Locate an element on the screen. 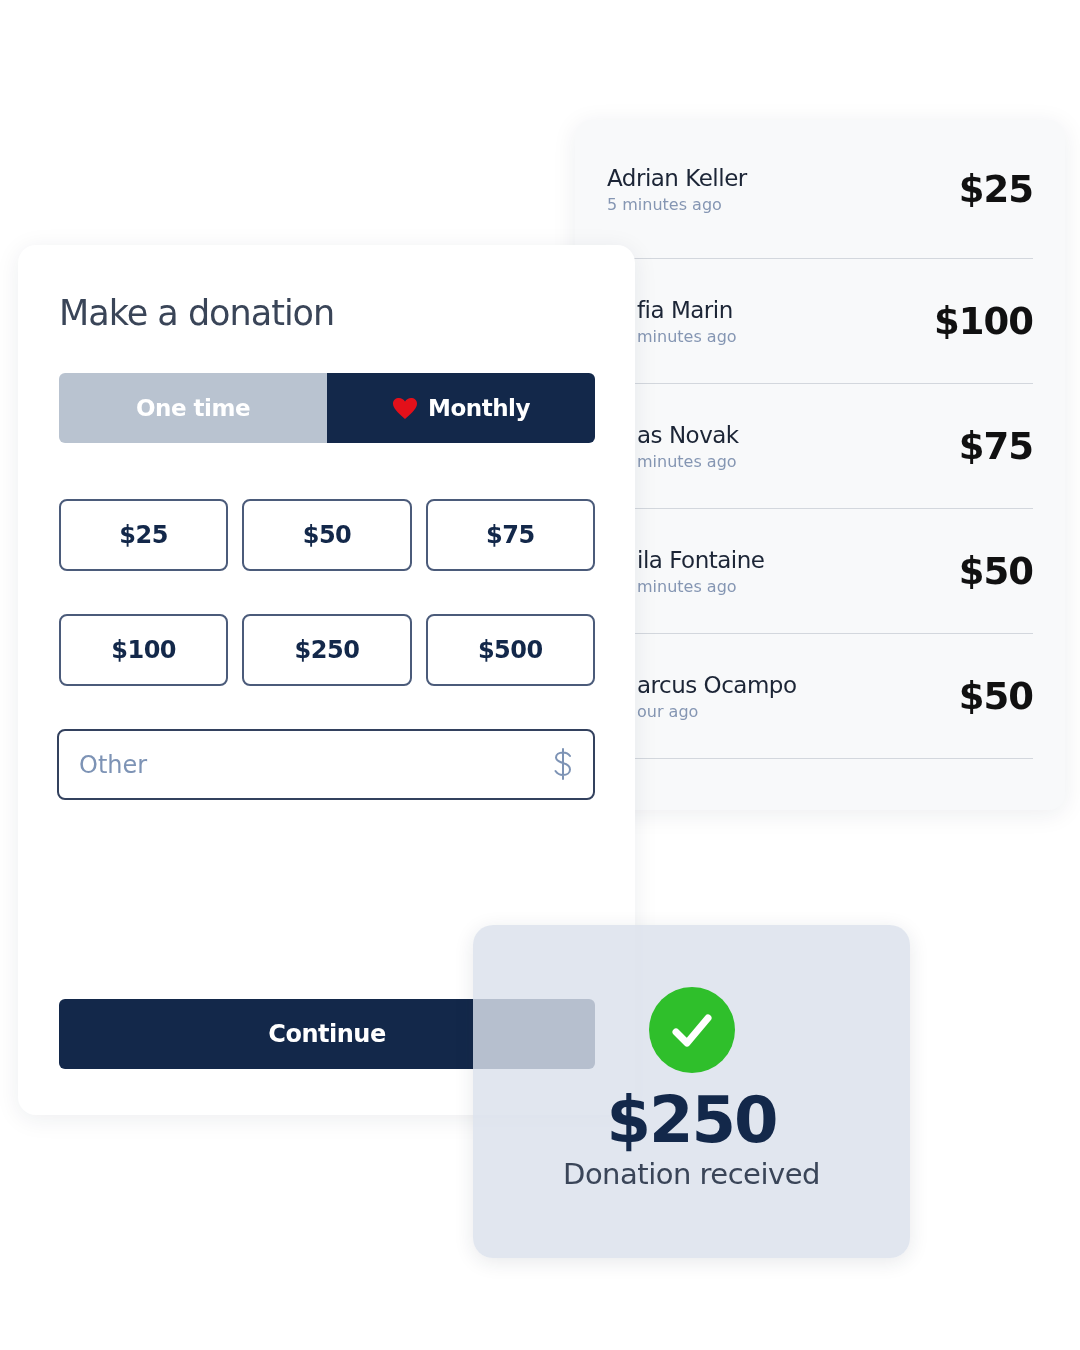  amount-button: $50 is located at coordinates (327, 535).